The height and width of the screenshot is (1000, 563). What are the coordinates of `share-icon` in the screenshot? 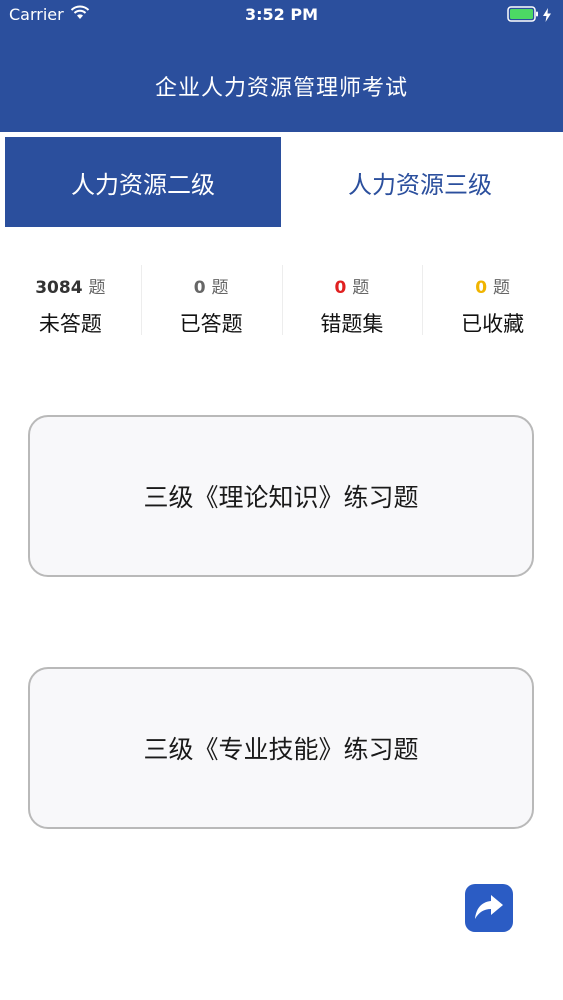 It's located at (489, 908).